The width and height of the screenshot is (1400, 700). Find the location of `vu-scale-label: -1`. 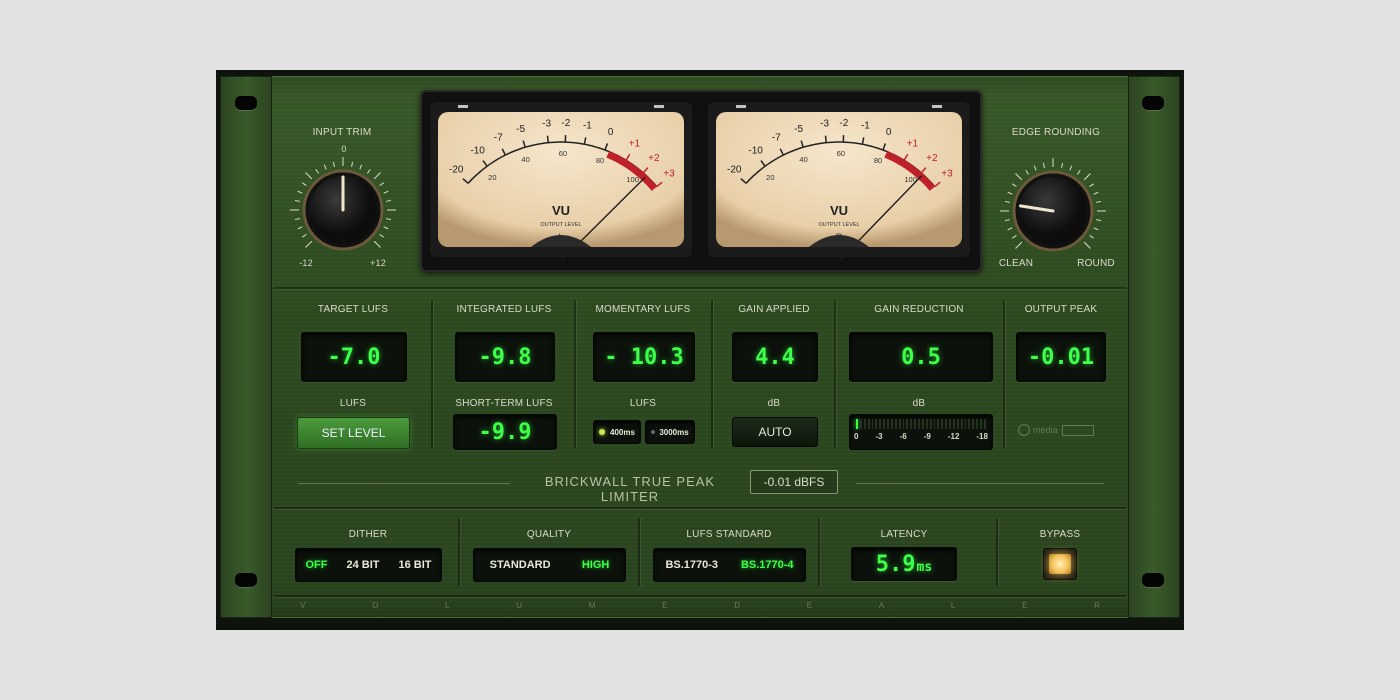

vu-scale-label: -1 is located at coordinates (865, 125).